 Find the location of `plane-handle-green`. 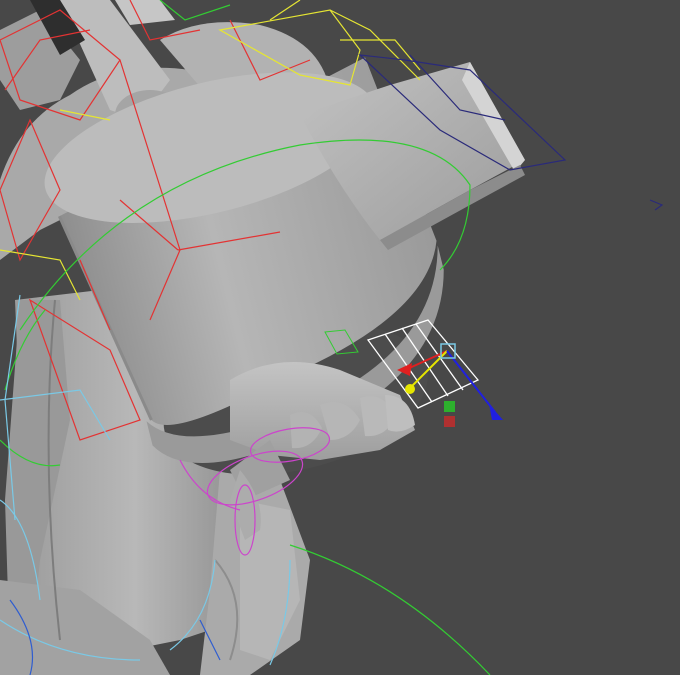

plane-handle-green is located at coordinates (449, 406).